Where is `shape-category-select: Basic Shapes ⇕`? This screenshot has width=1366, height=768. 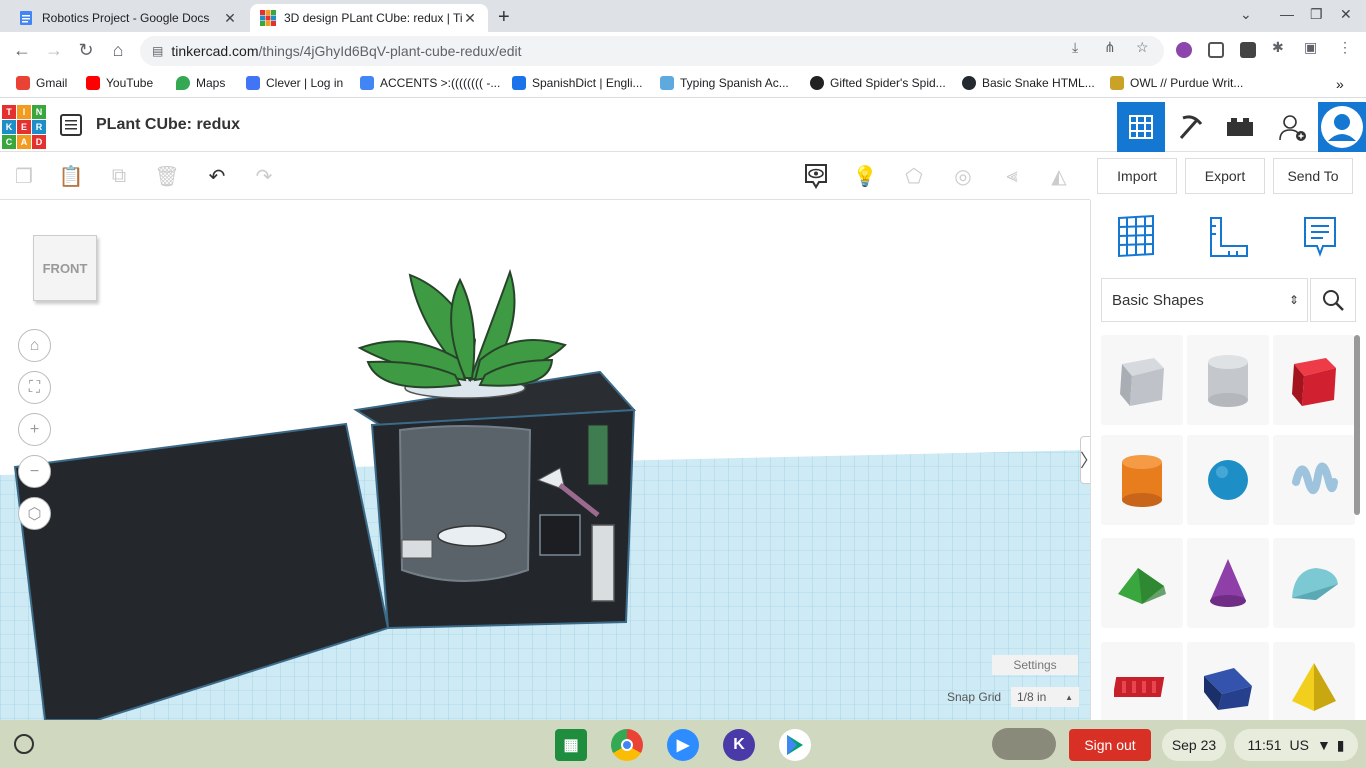 shape-category-select: Basic Shapes ⇕ is located at coordinates (1204, 300).